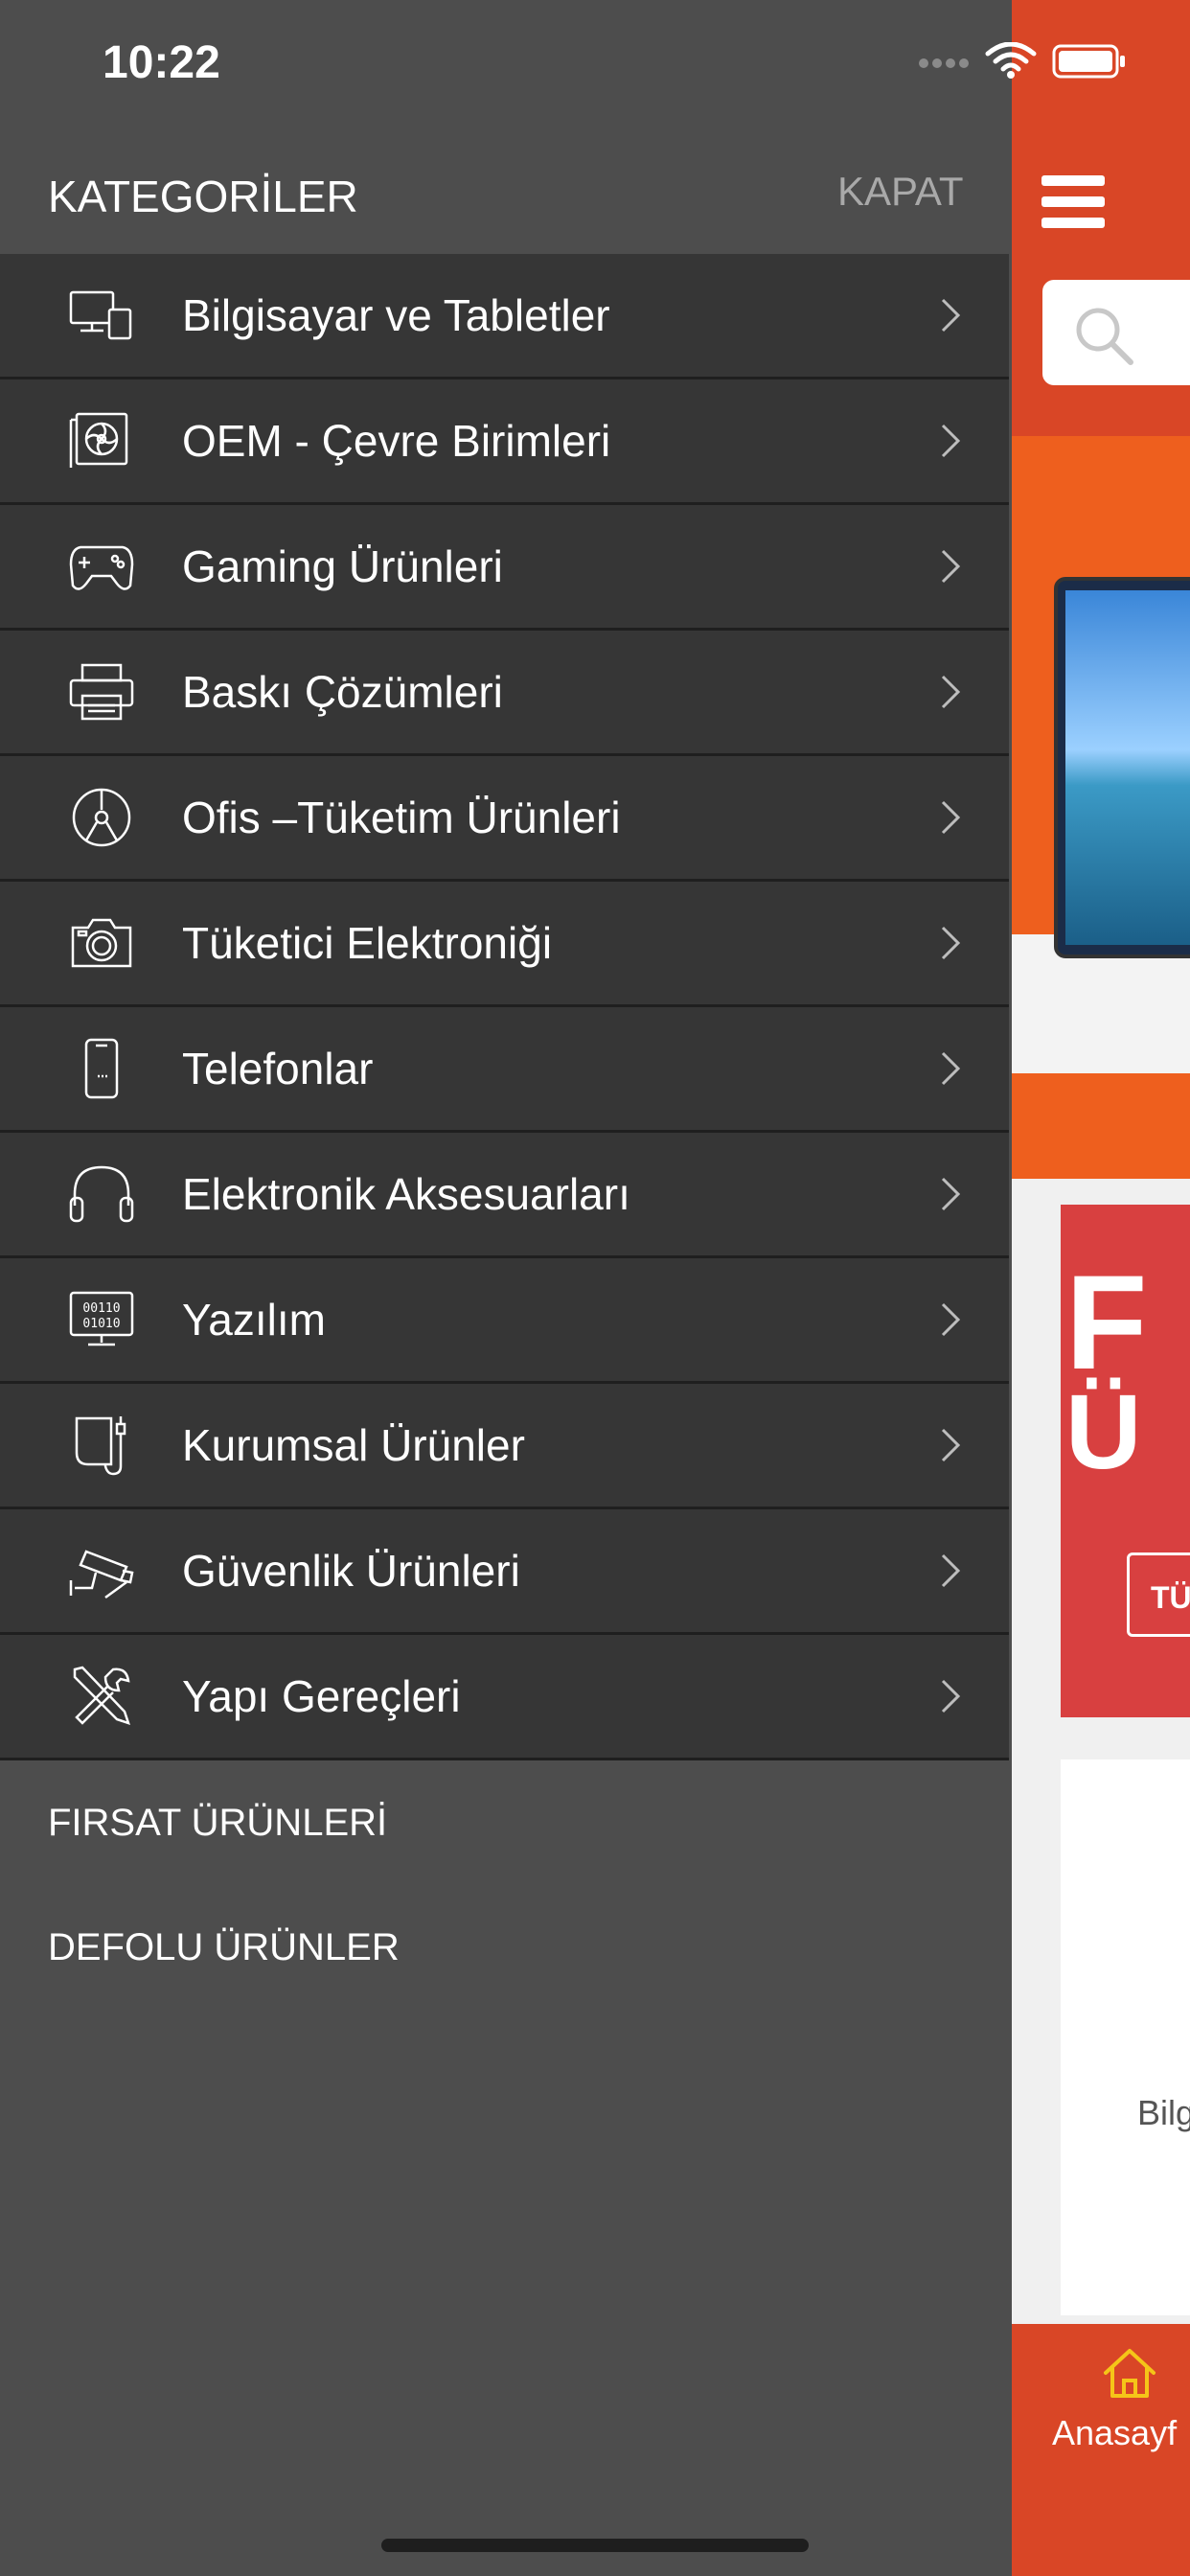 Image resolution: width=1190 pixels, height=2576 pixels. Describe the element at coordinates (321, 1696) in the screenshot. I see `category-label: Yapı Gereçleri` at that location.